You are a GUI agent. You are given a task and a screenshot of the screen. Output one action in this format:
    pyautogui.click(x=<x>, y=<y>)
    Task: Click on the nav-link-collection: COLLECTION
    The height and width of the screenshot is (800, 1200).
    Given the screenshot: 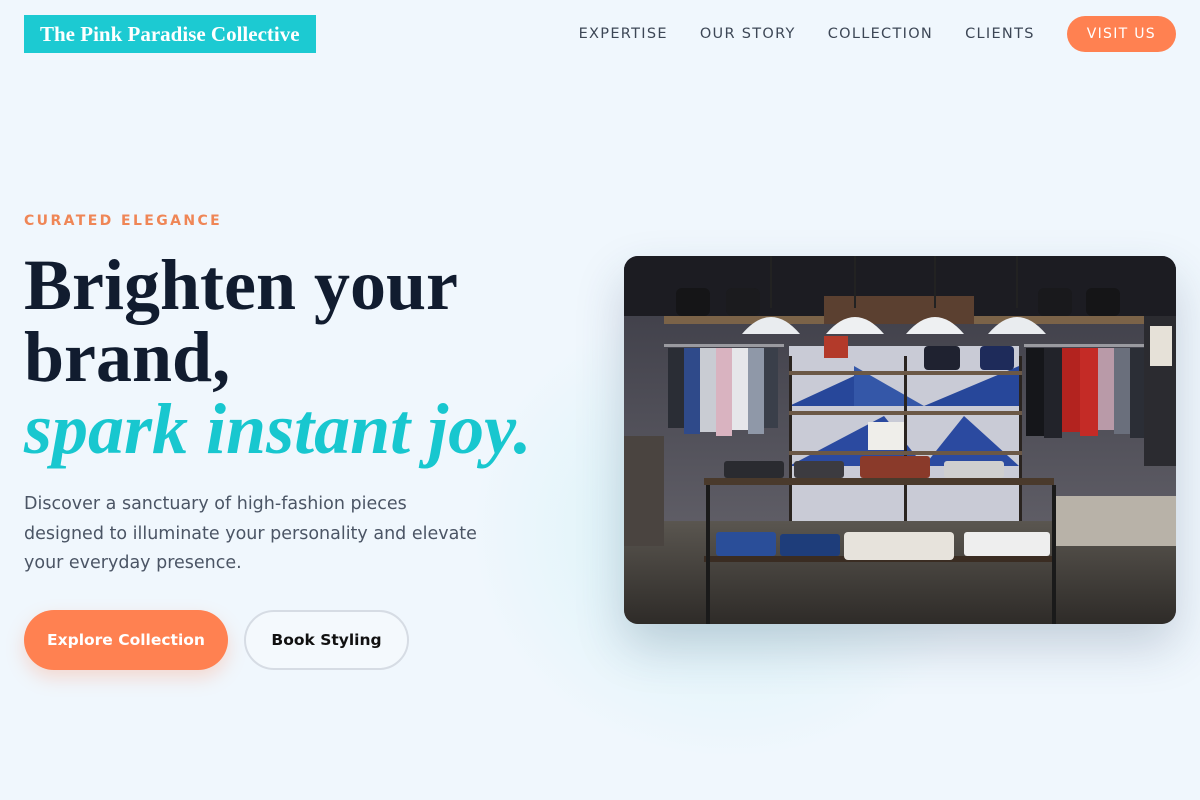 What is the action you would take?
    pyautogui.click(x=880, y=34)
    